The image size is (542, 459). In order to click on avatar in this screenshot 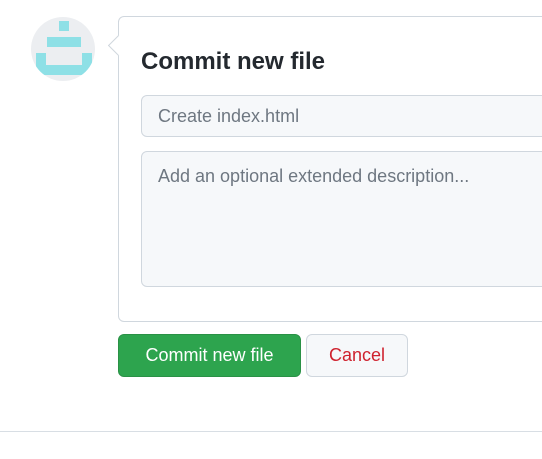, I will do `click(63, 49)`.